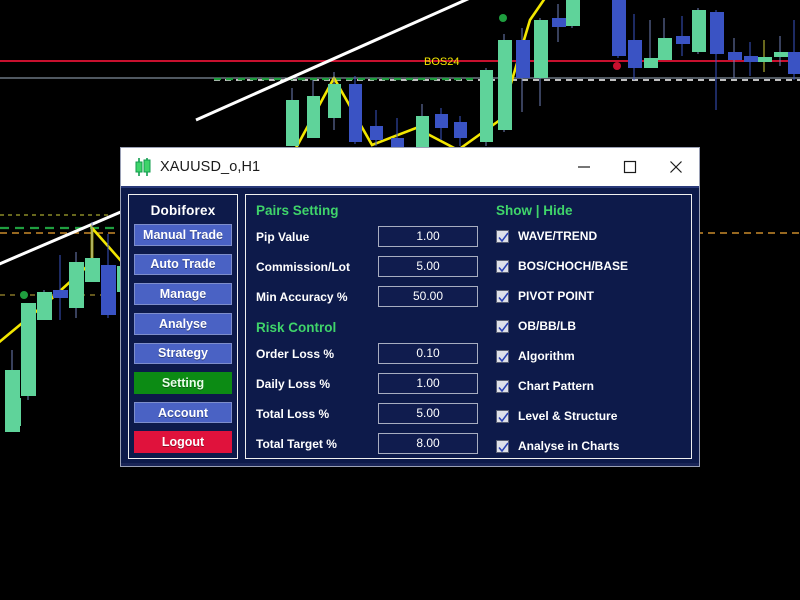 This screenshot has width=800, height=600. Describe the element at coordinates (649, 66) in the screenshot. I see `candle-group-right` at that location.